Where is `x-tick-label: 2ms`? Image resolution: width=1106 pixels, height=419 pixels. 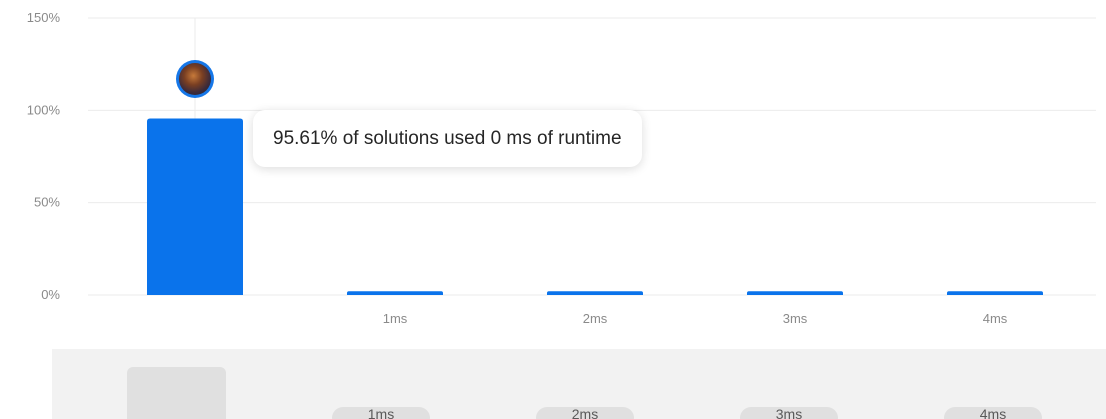
x-tick-label: 2ms is located at coordinates (595, 318).